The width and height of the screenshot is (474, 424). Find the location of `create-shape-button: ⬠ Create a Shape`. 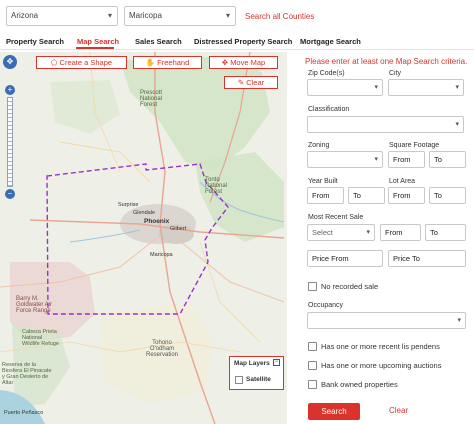

create-shape-button: ⬠ Create a Shape is located at coordinates (81, 62).